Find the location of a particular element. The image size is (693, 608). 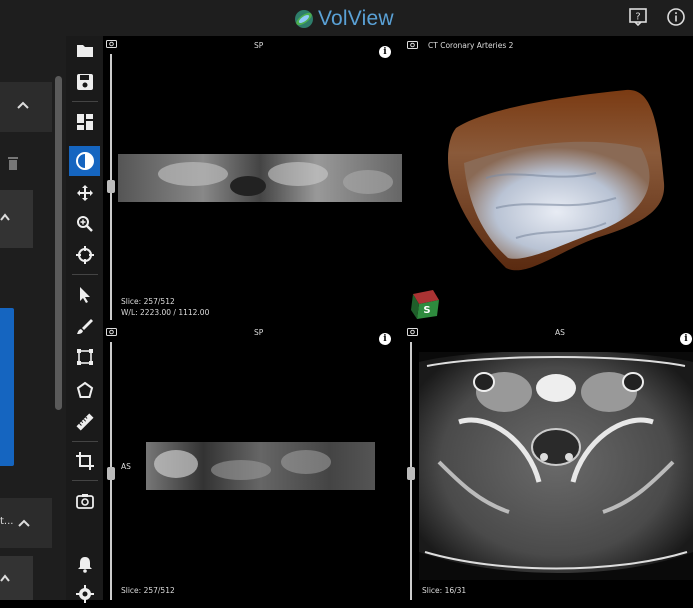

info-circle-icon is located at coordinates (676, 17).